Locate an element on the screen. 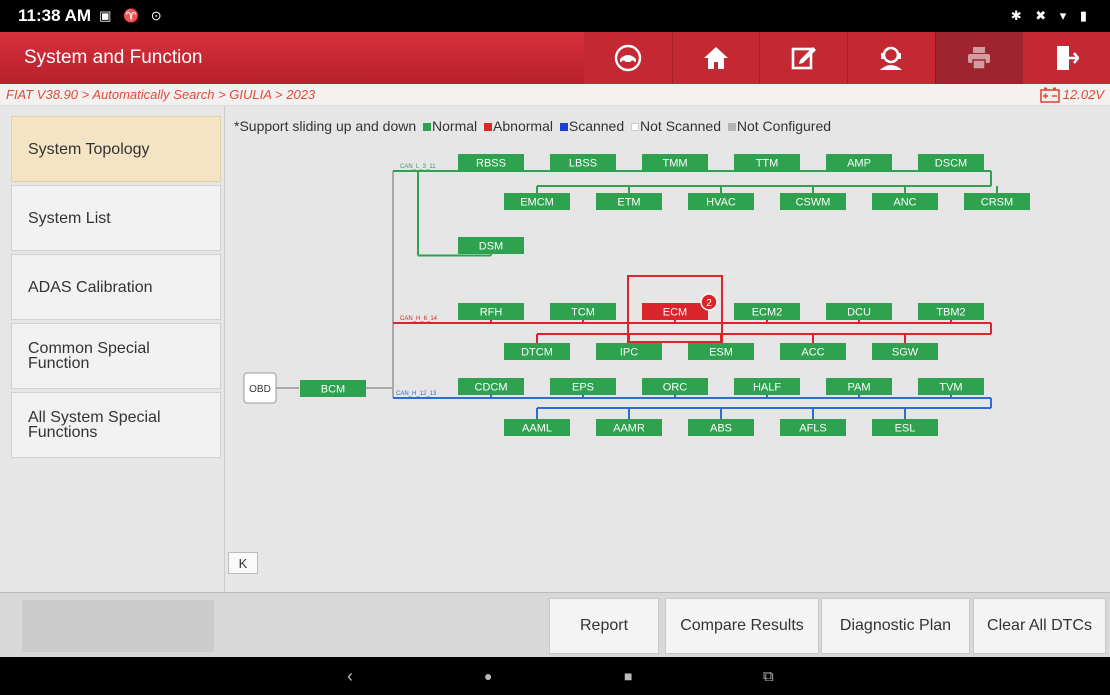  module-tmm: TMM is located at coordinates (675, 162).